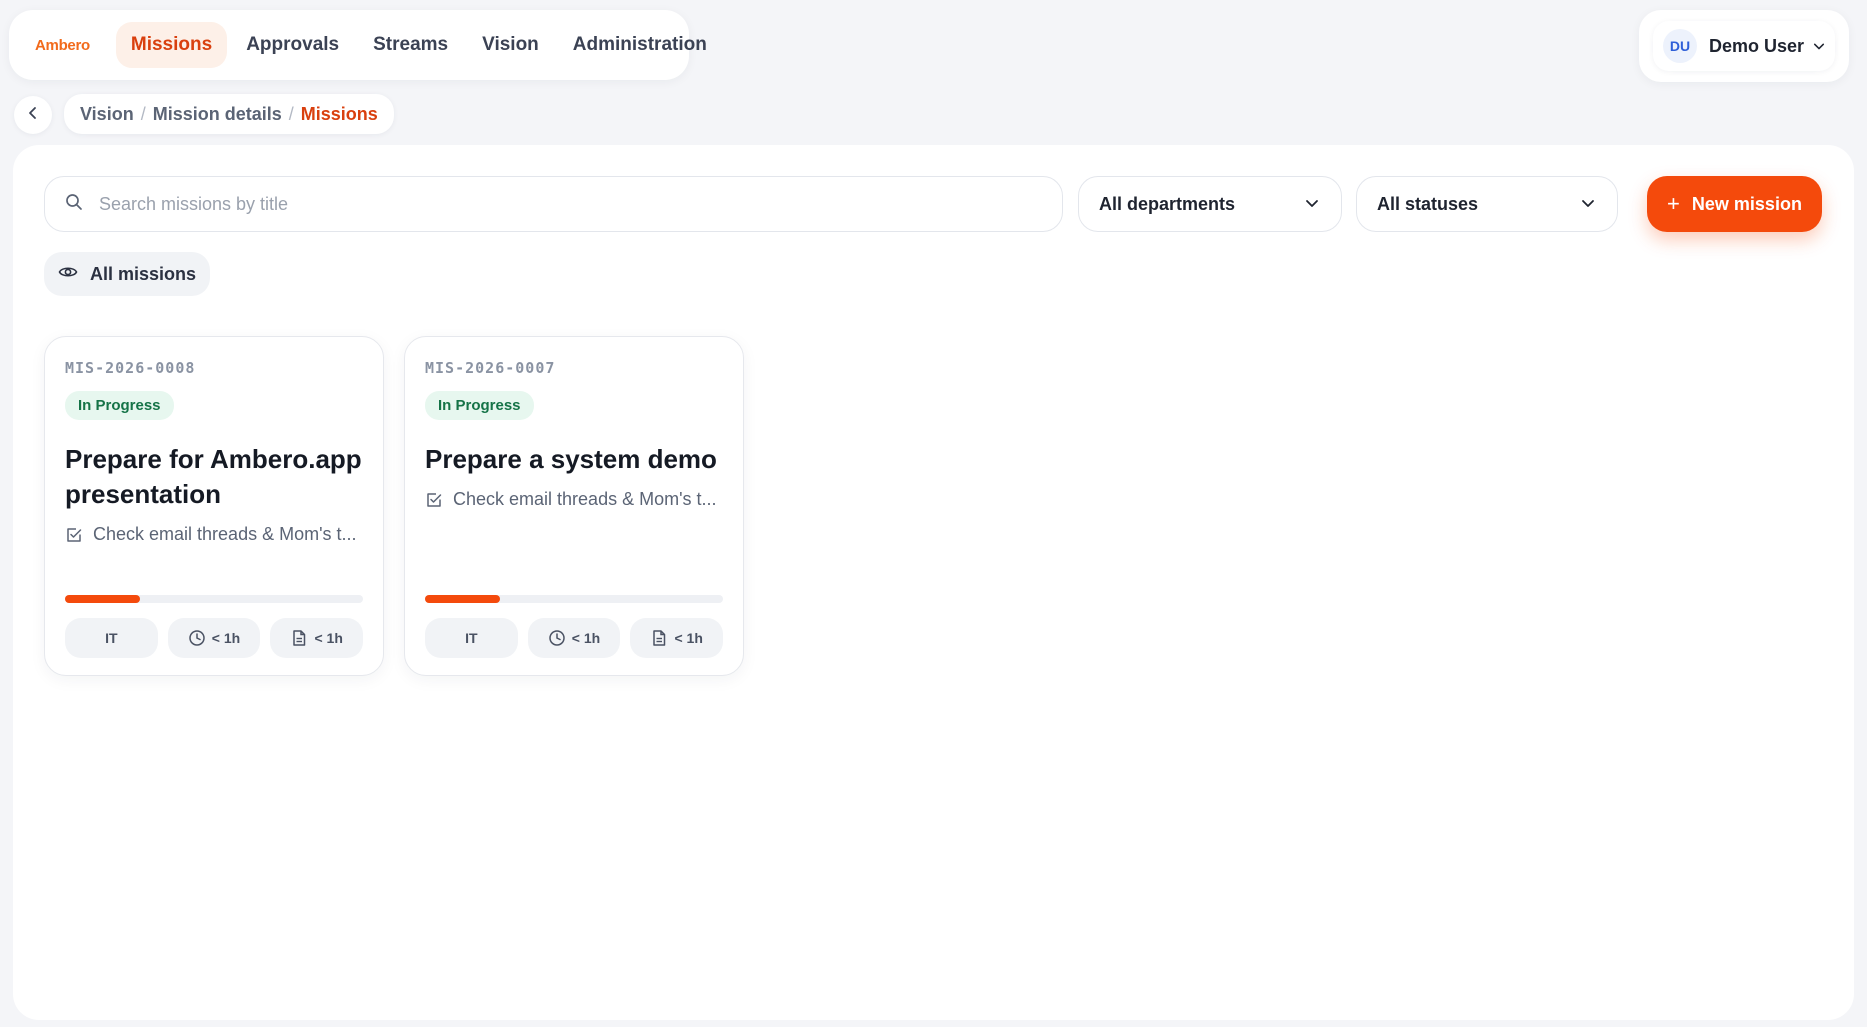 The height and width of the screenshot is (1027, 1867). I want to click on nav-administration: Administration, so click(640, 45).